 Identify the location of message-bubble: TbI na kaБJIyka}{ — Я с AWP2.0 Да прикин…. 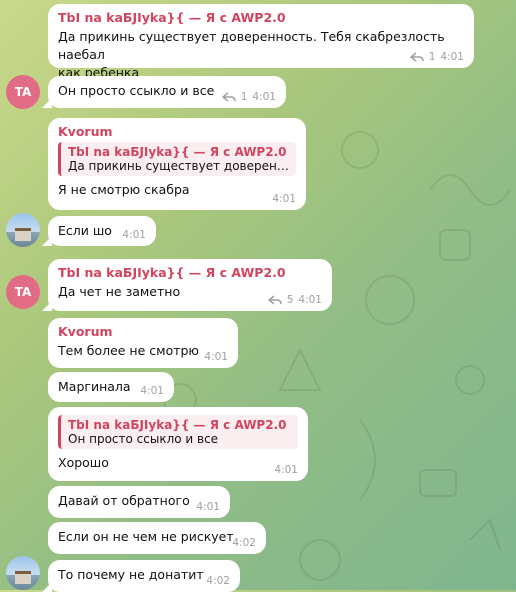
(261, 42).